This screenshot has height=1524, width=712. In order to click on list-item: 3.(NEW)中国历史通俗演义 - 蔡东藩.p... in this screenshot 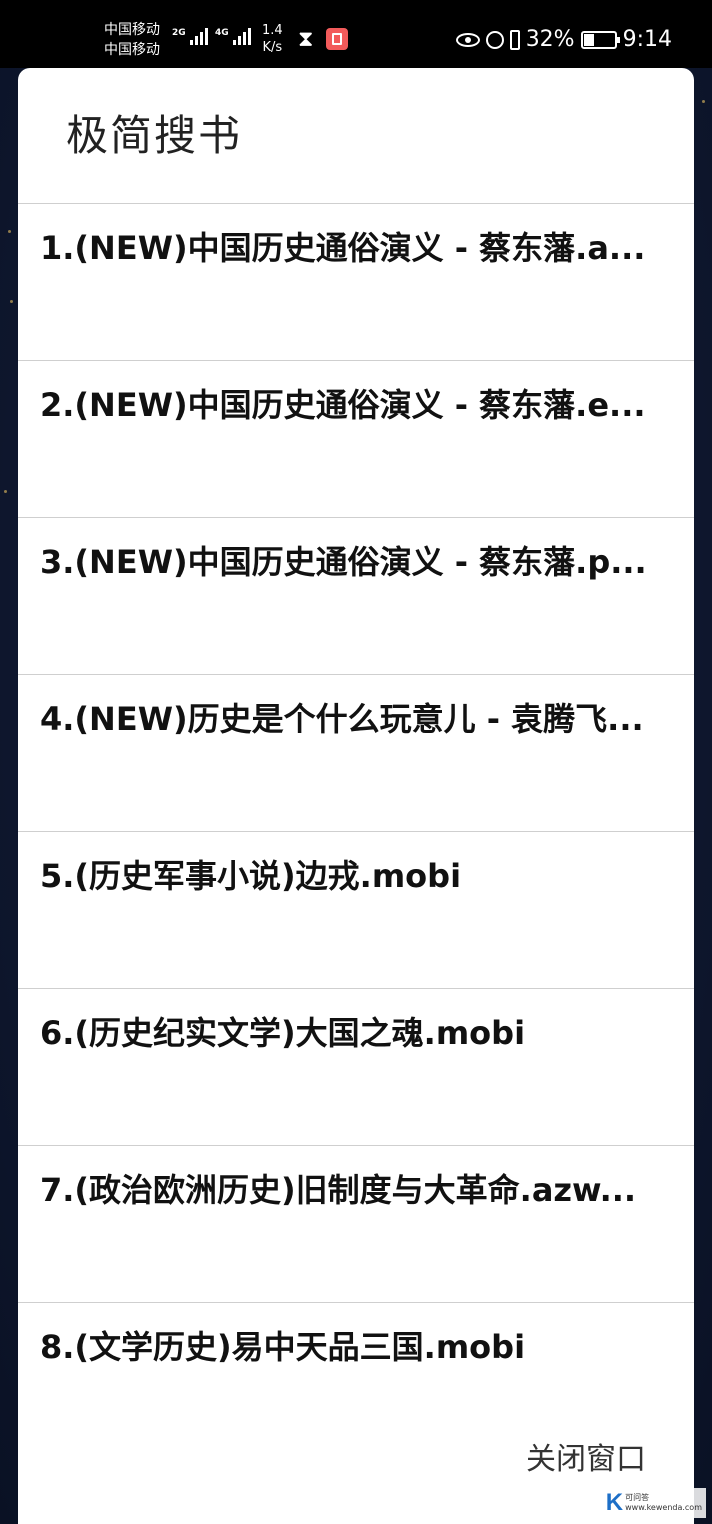, I will do `click(356, 595)`.